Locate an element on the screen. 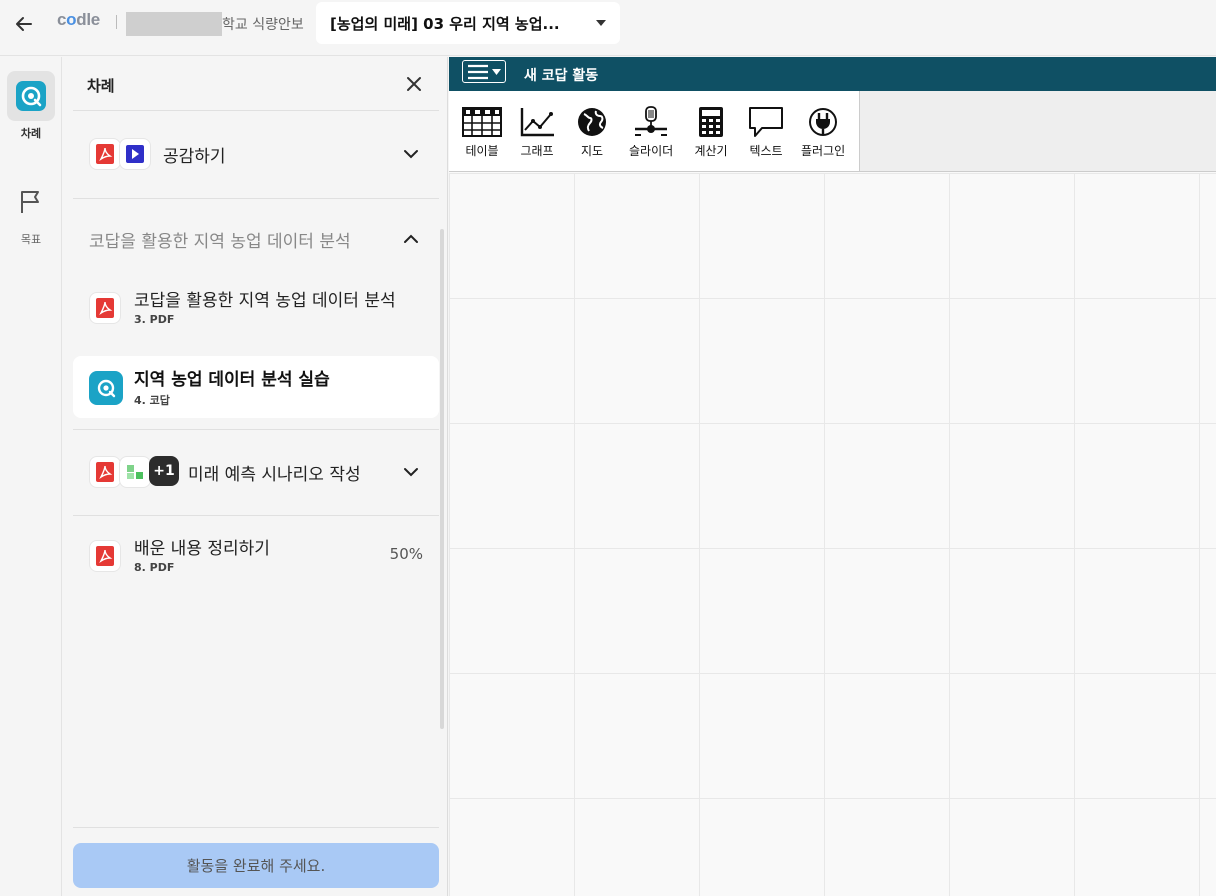 The image size is (1216, 896). tool-graph: 그래프 is located at coordinates (537, 132).